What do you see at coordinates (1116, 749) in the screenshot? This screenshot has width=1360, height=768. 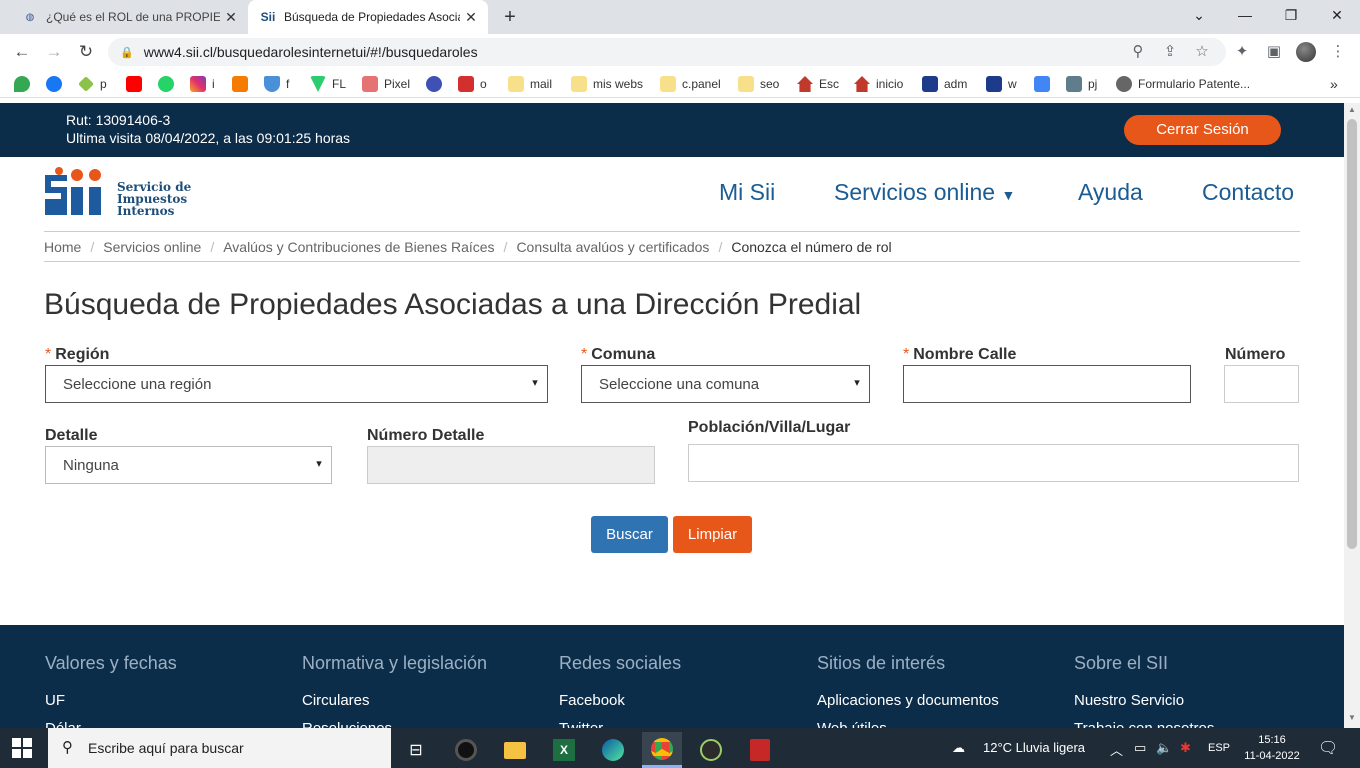 I see `tray-chevron-up-icon: ︿` at bounding box center [1116, 749].